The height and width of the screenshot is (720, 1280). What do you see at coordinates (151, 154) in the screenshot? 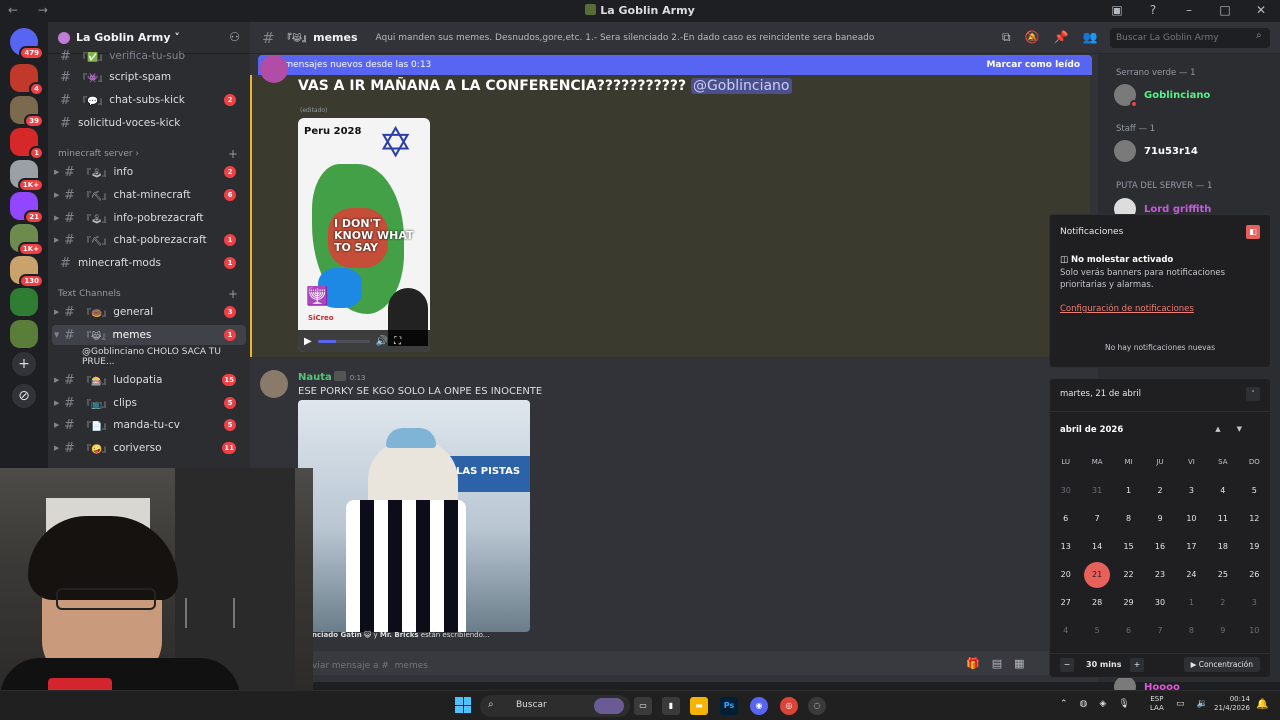
I see `category-minecraft: minecraft server › +` at bounding box center [151, 154].